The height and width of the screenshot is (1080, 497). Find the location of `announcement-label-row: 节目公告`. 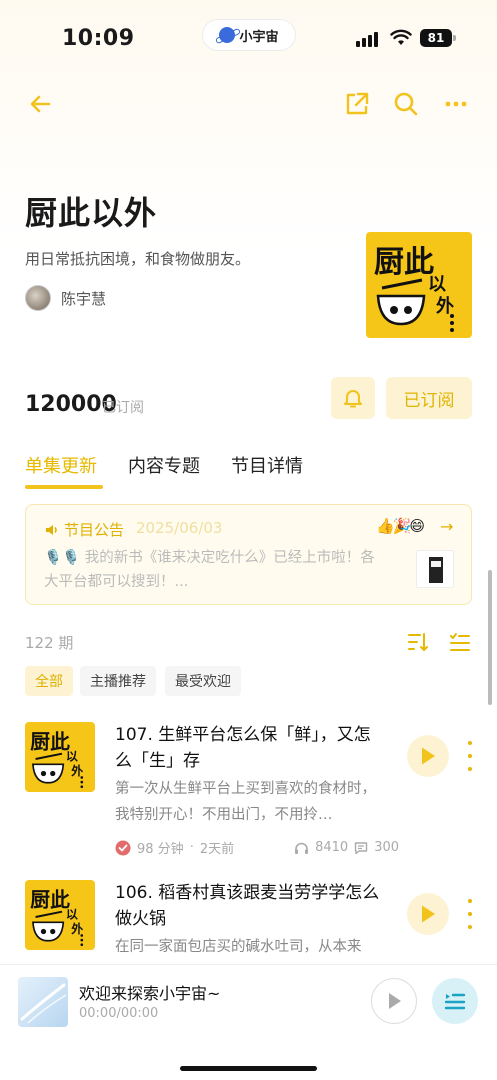

announcement-label-row: 节目公告 is located at coordinates (84, 529).